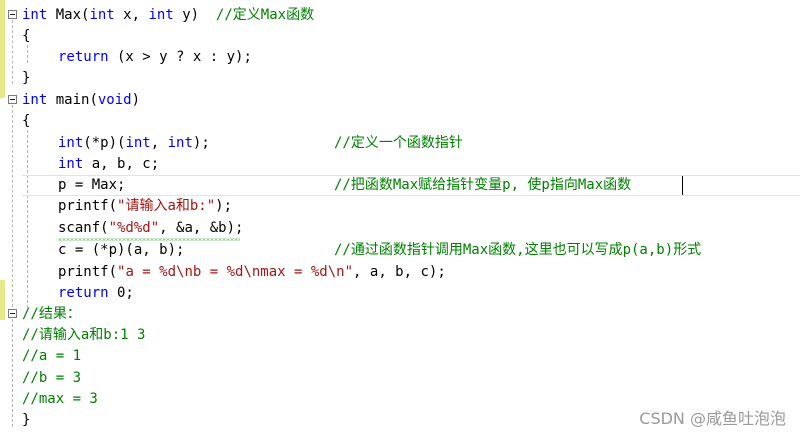 This screenshot has height=437, width=800. Describe the element at coordinates (81, 100) in the screenshot. I see `code-line: int main(void)` at that location.